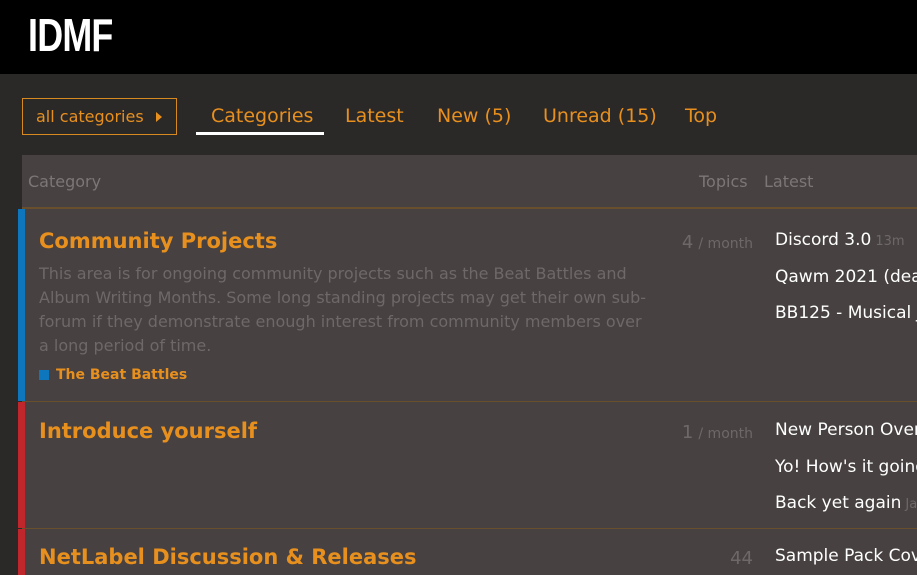 Image resolution: width=917 pixels, height=575 pixels. I want to click on category-title: Community Projects, so click(158, 241).